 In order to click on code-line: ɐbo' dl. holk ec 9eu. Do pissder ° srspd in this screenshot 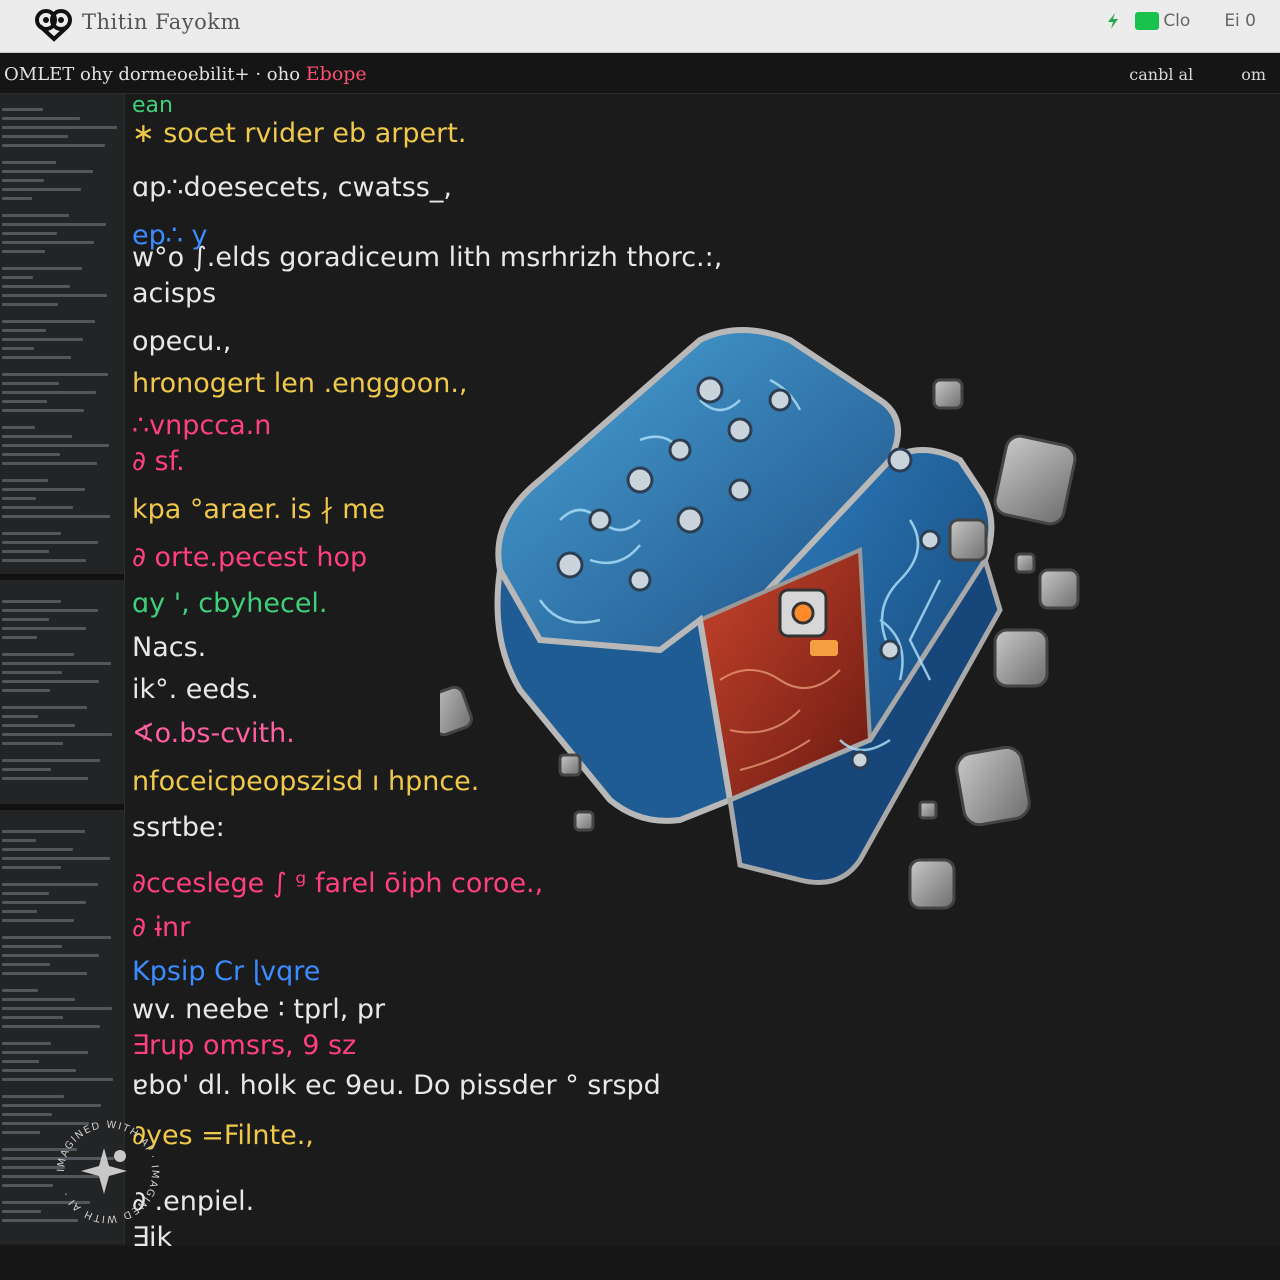, I will do `click(396, 1086)`.